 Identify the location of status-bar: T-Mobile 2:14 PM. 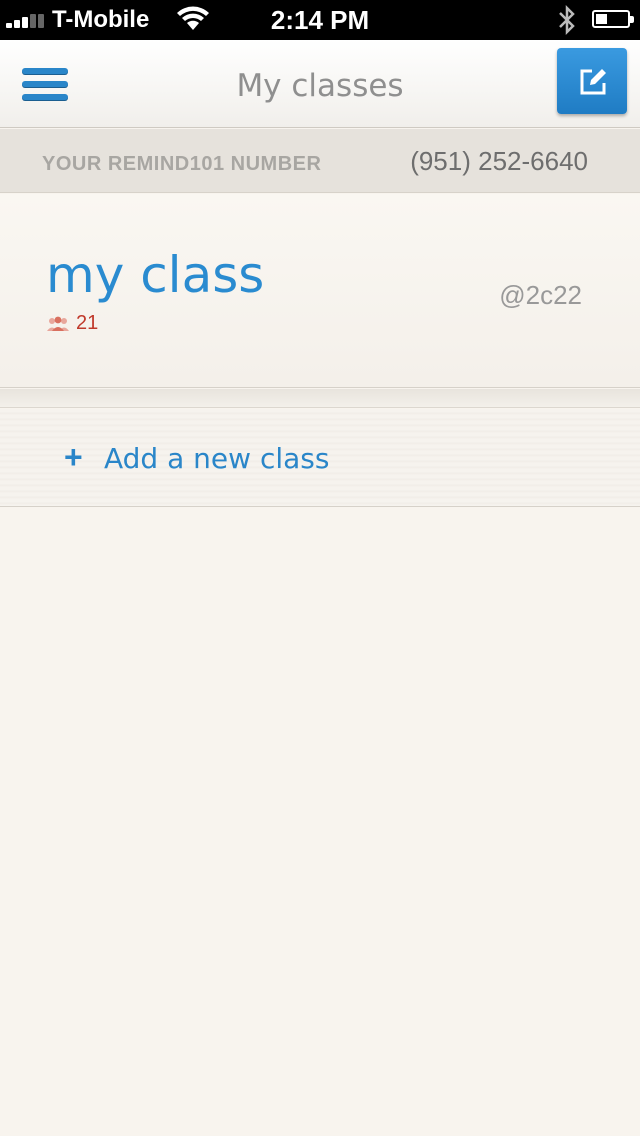
(320, 20).